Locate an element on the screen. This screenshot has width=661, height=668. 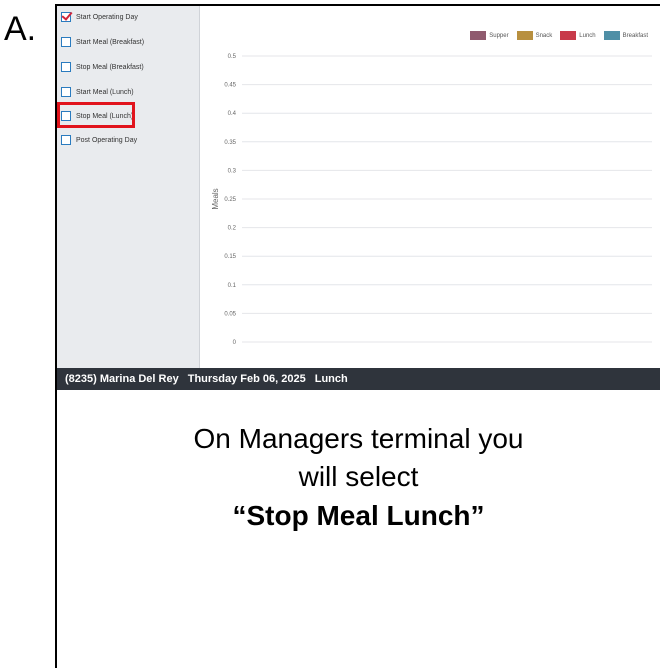
caption-line-2: will select is located at coordinates (358, 476).